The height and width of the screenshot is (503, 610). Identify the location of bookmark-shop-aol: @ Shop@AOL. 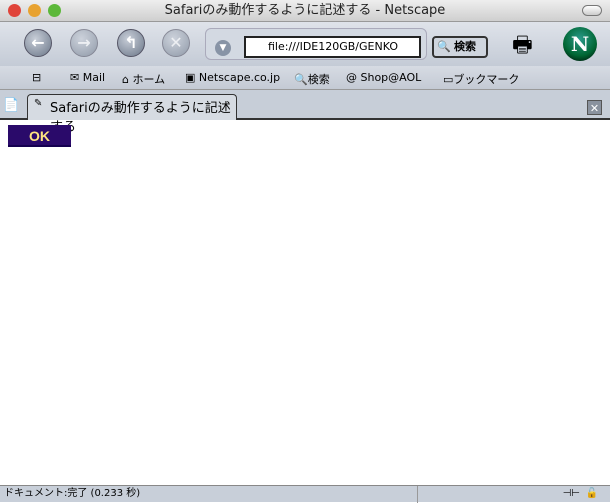
(383, 77).